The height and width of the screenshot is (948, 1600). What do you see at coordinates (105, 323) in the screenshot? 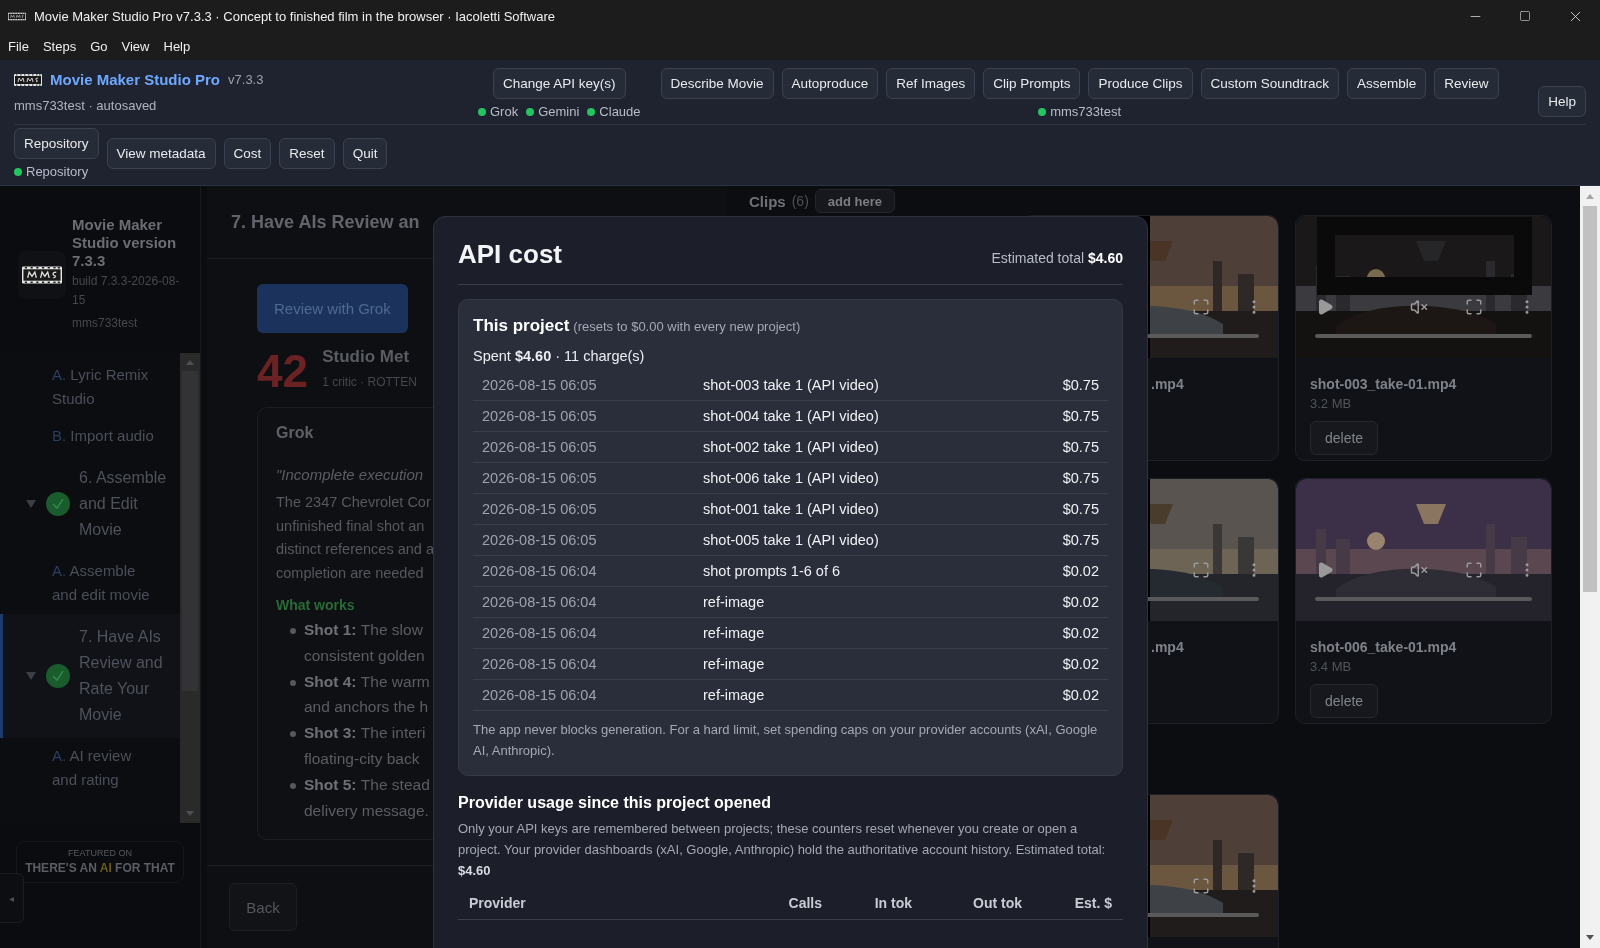
I see `user-label: mms733test` at bounding box center [105, 323].